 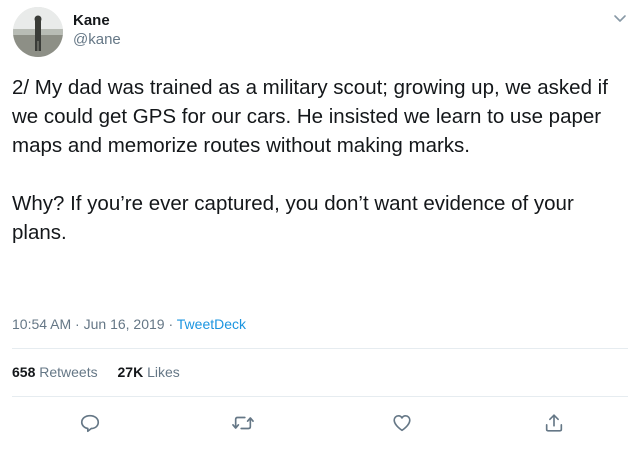 What do you see at coordinates (24, 372) in the screenshot?
I see `retweets-count: 658` at bounding box center [24, 372].